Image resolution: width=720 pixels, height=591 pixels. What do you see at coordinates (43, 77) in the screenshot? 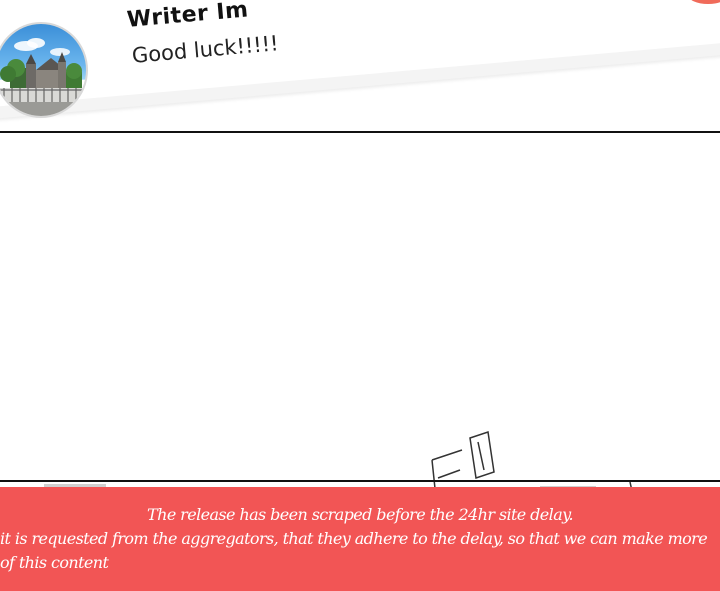
I see `castle-illustration-icon` at bounding box center [43, 77].